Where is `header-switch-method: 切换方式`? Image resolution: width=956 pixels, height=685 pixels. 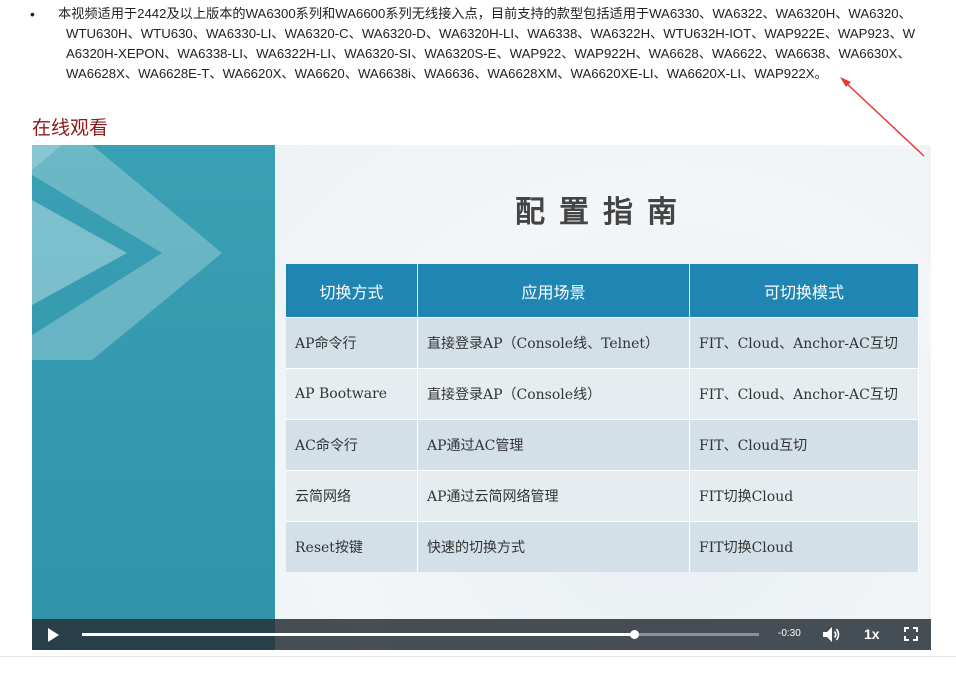
header-switch-method: 切换方式 is located at coordinates (352, 291).